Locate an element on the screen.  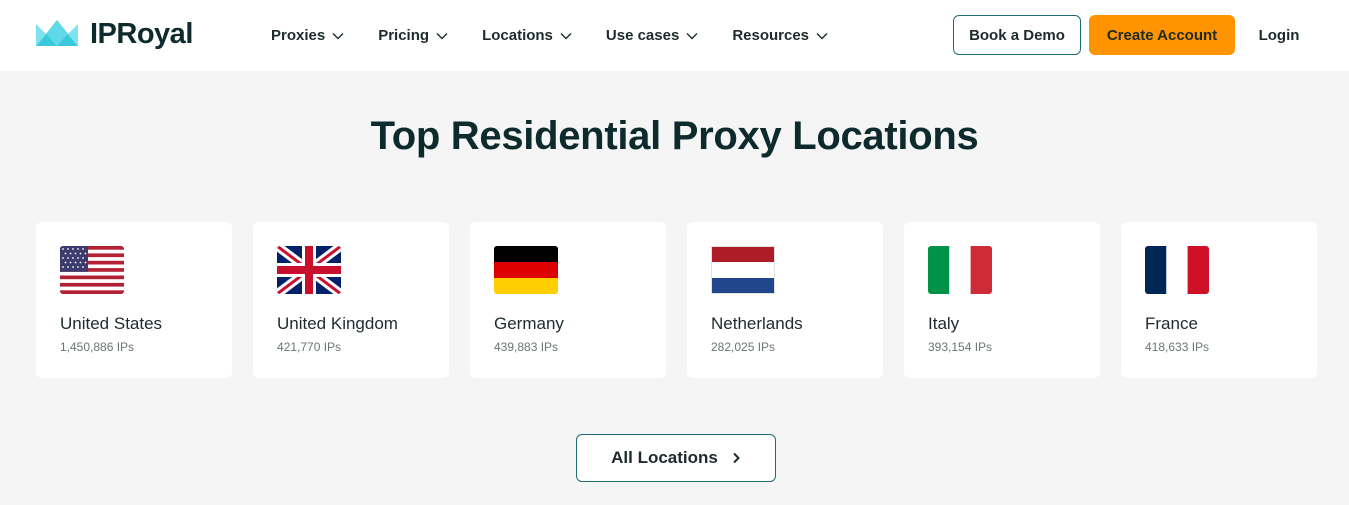
page-title: Top Residential Proxy Locations is located at coordinates (674, 136).